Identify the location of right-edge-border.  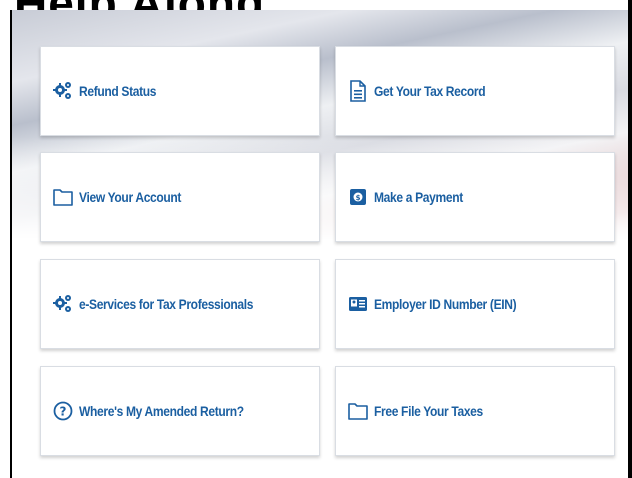
(630, 239).